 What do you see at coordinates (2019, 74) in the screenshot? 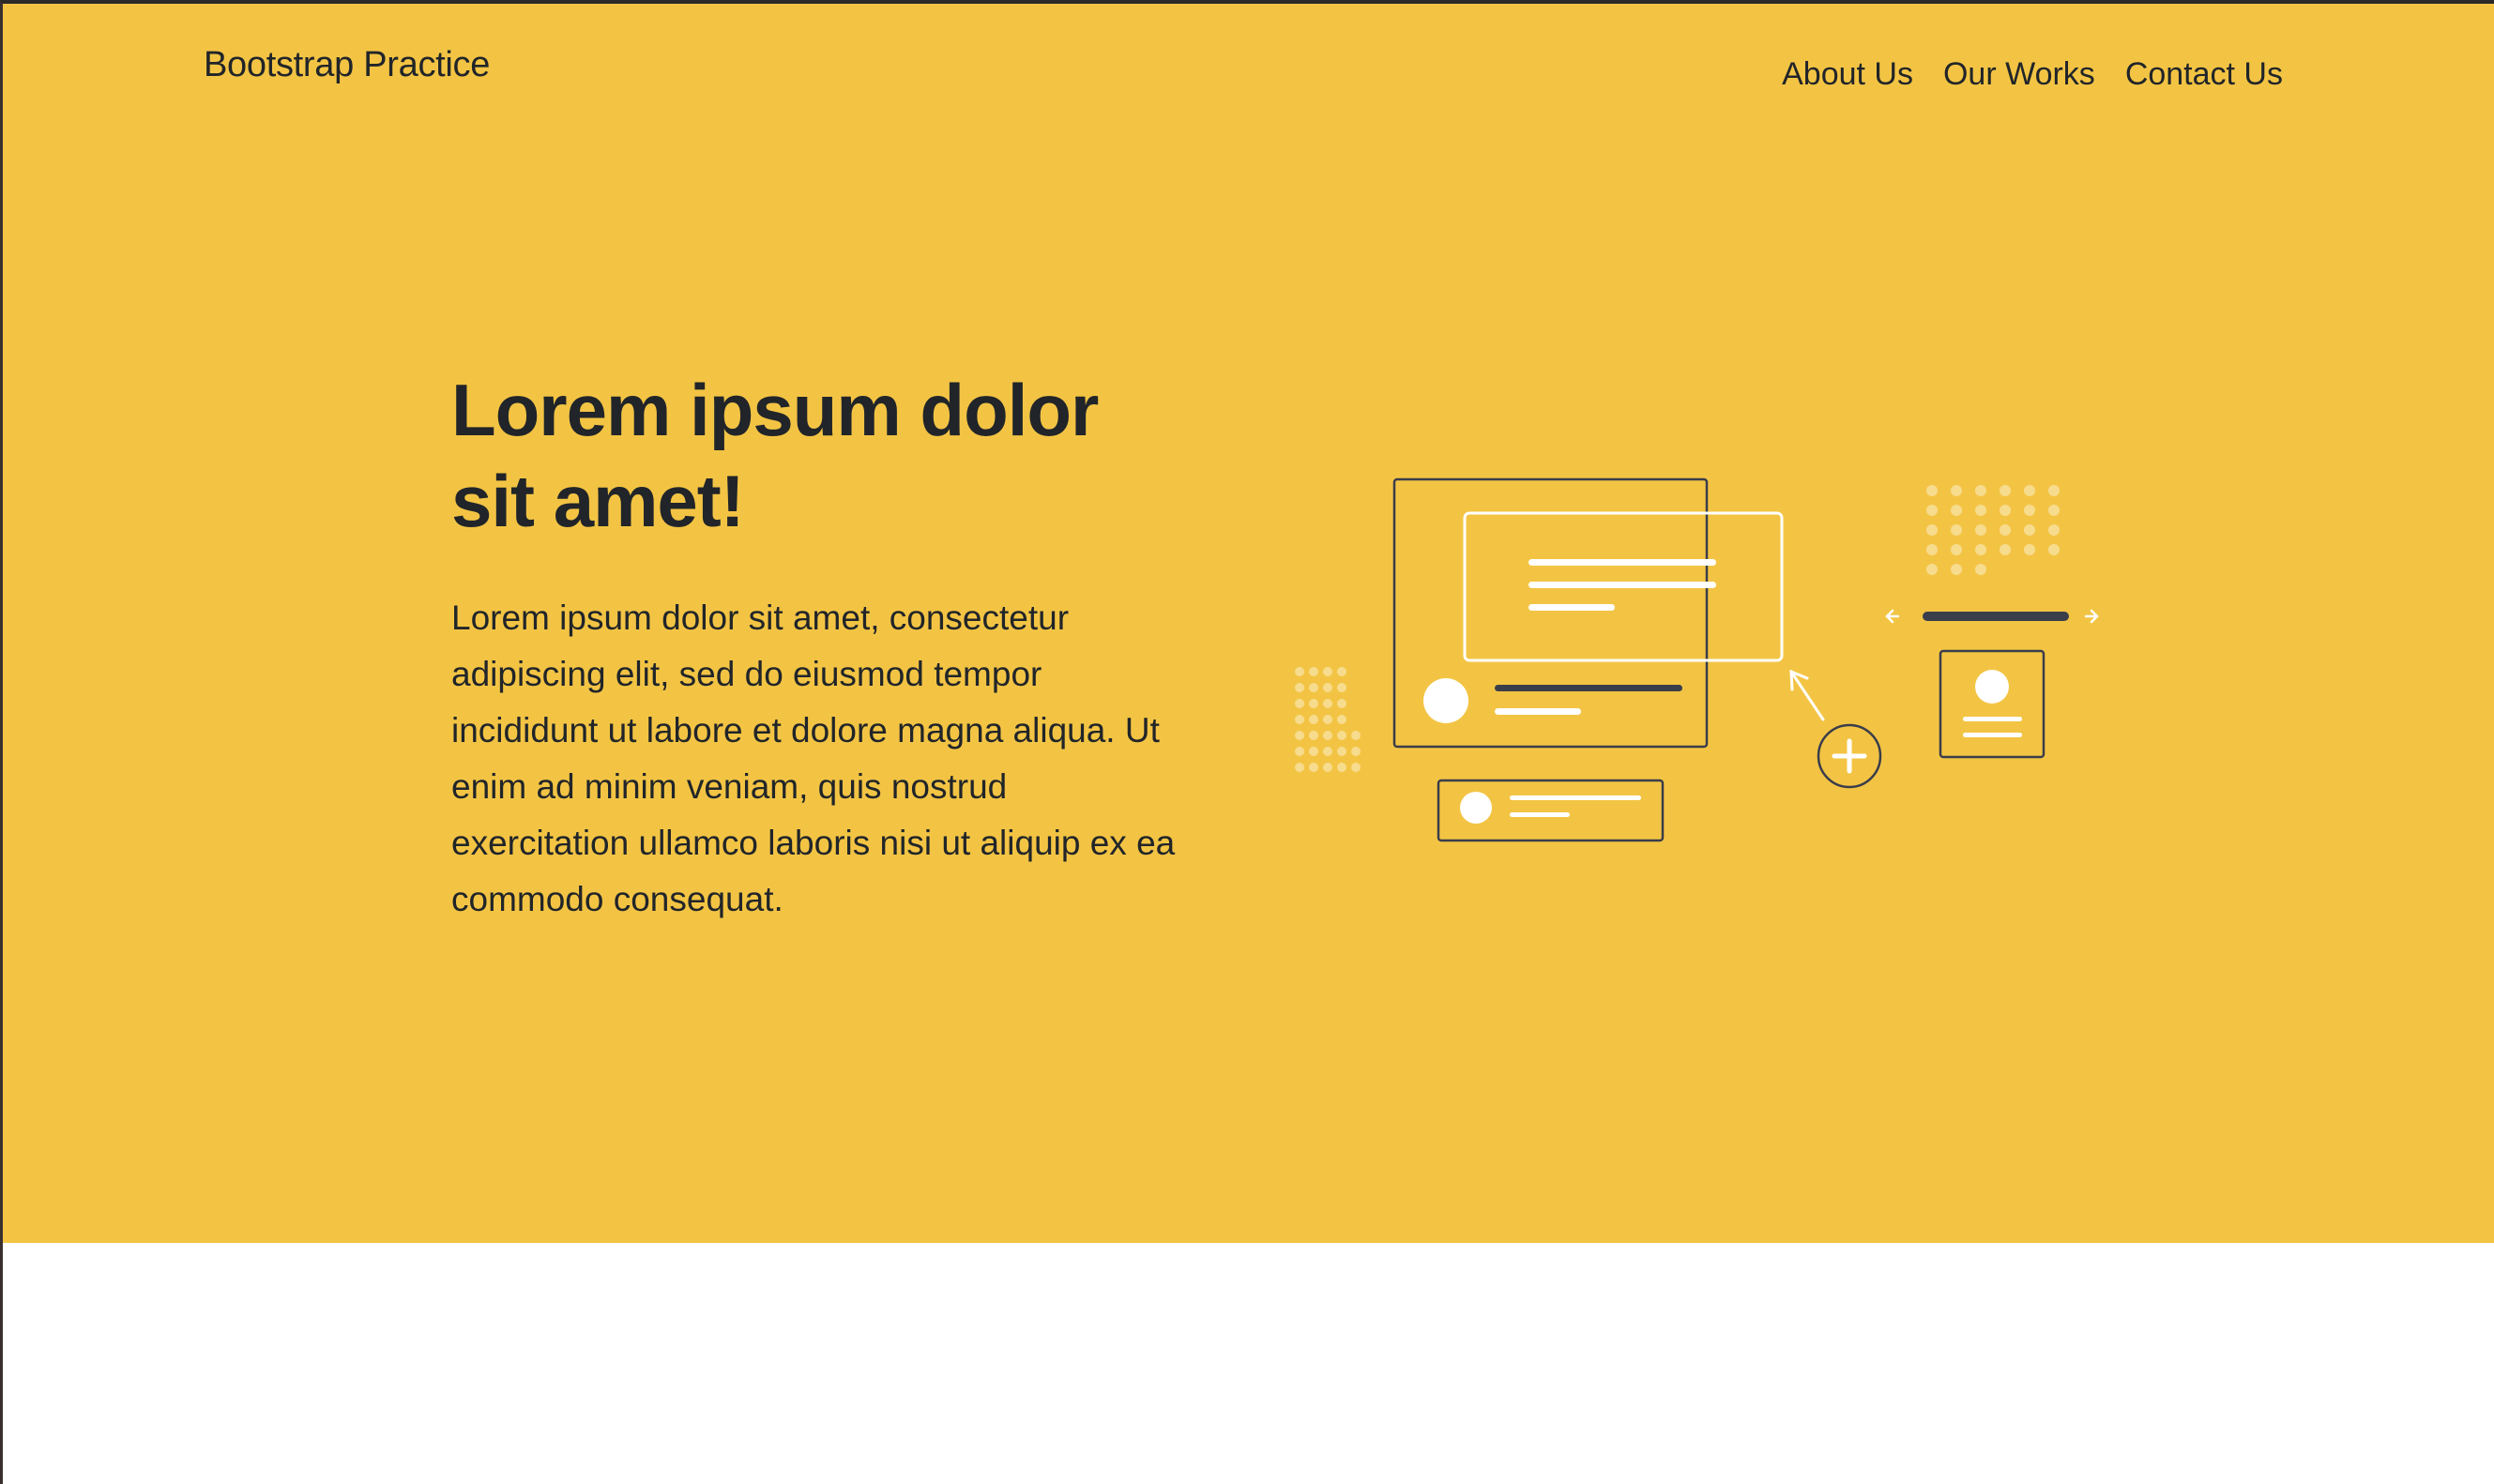
I see `nav-link-our-works: Our Works` at bounding box center [2019, 74].